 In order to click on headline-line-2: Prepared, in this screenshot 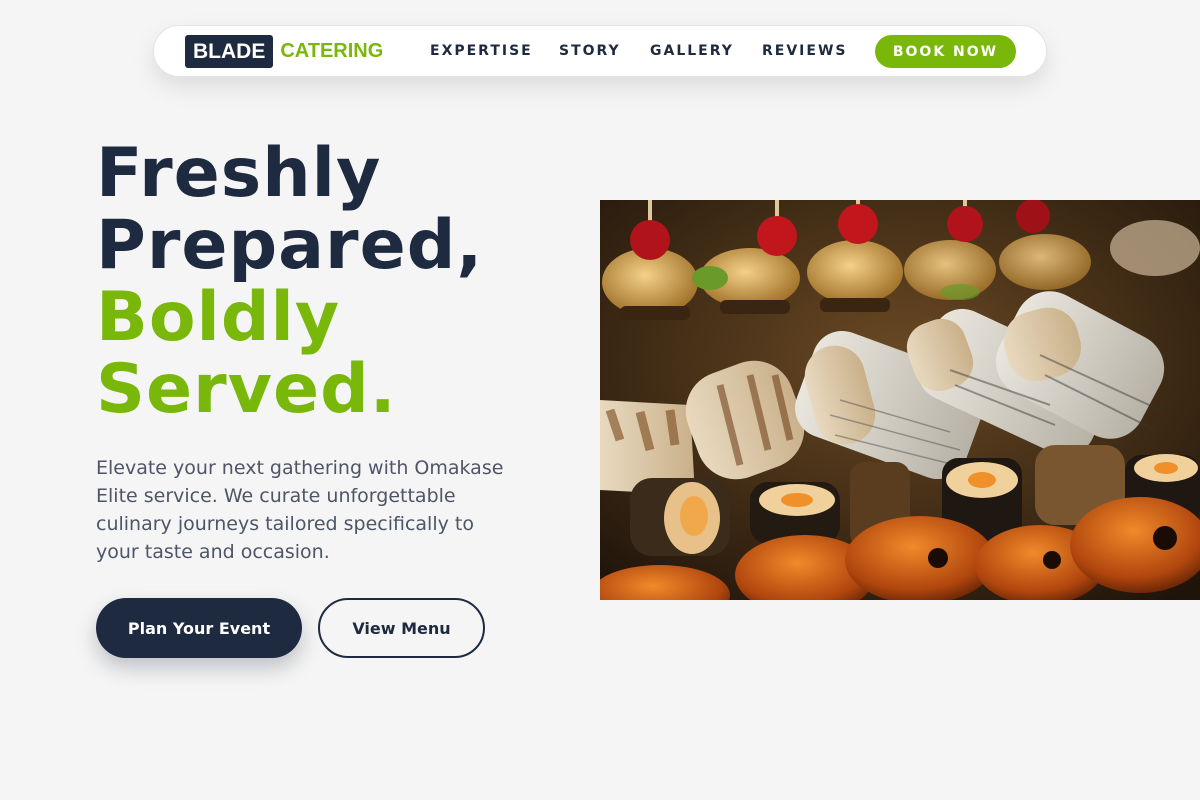, I will do `click(290, 245)`.